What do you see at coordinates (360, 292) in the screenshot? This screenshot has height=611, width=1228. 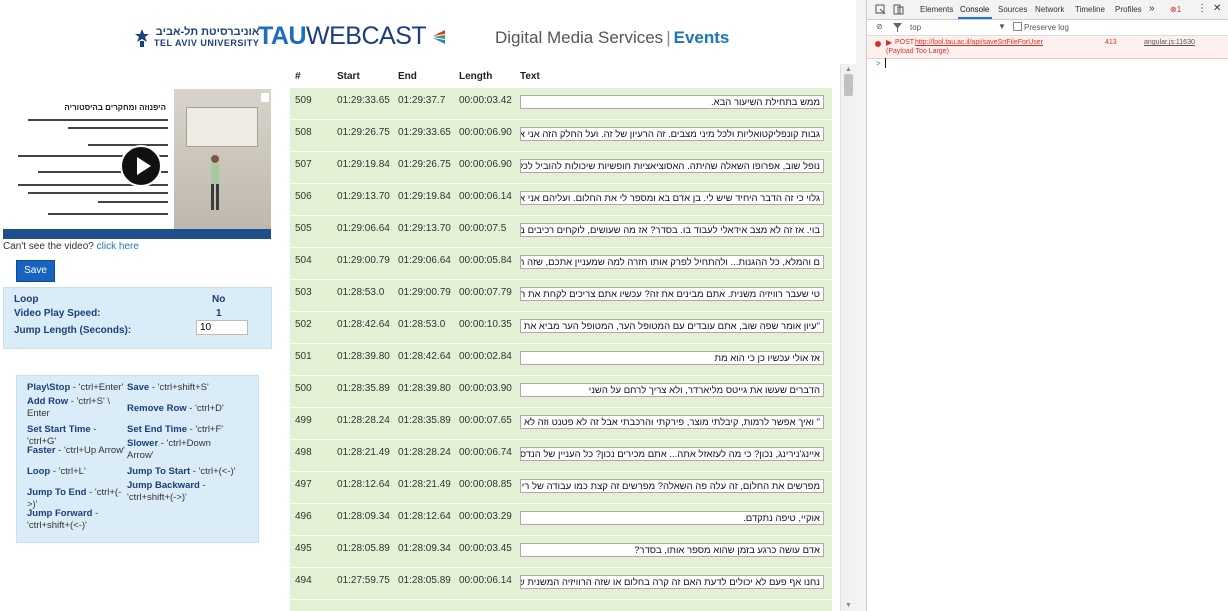 I see `row-start-time: 01:28:53.0` at bounding box center [360, 292].